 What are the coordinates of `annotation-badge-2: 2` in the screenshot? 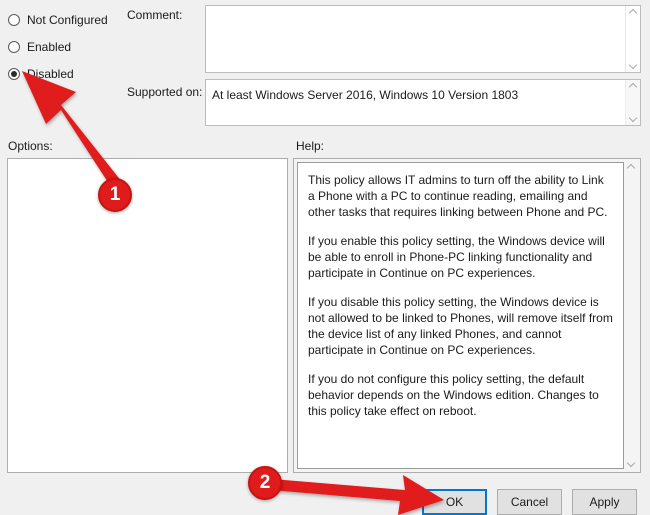 It's located at (265, 483).